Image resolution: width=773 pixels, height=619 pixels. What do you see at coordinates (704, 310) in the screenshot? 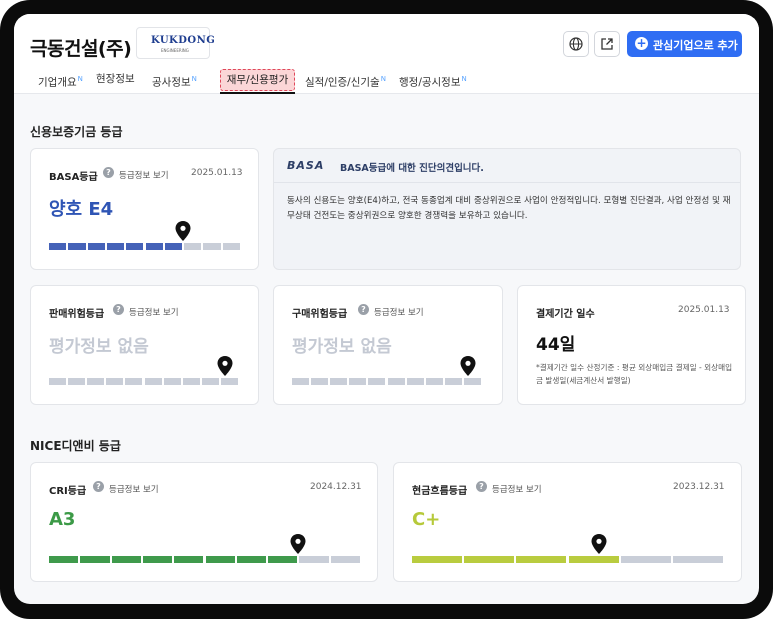
I see `card-date: 2025.01.13` at bounding box center [704, 310].